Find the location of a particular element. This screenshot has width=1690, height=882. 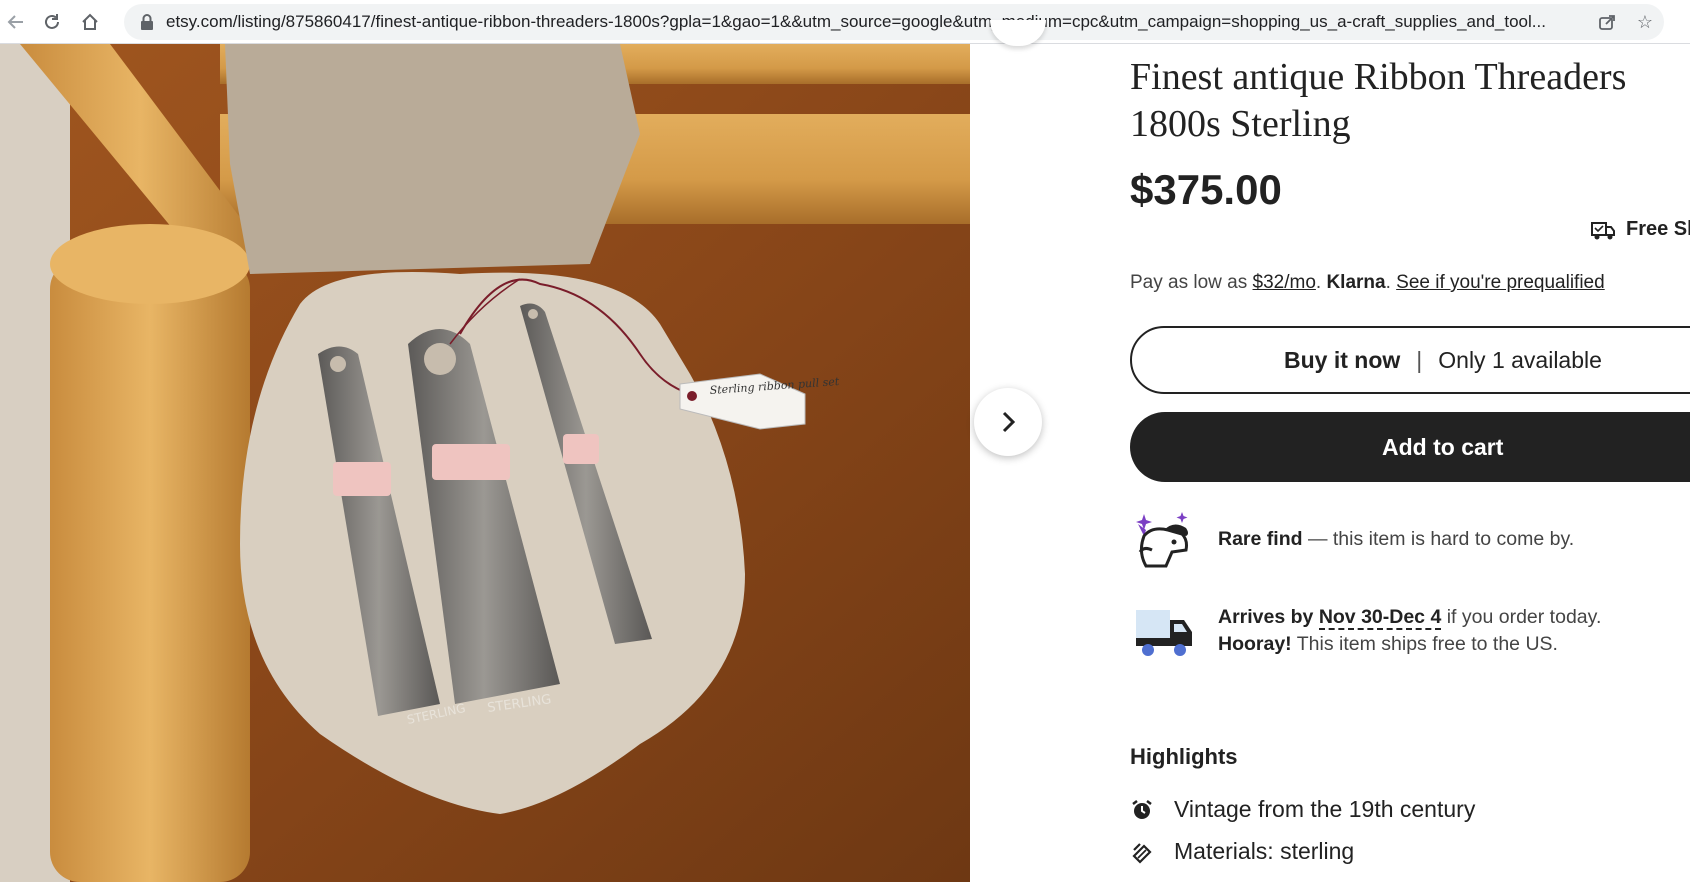

klarna-brand: Klarna is located at coordinates (1356, 282).